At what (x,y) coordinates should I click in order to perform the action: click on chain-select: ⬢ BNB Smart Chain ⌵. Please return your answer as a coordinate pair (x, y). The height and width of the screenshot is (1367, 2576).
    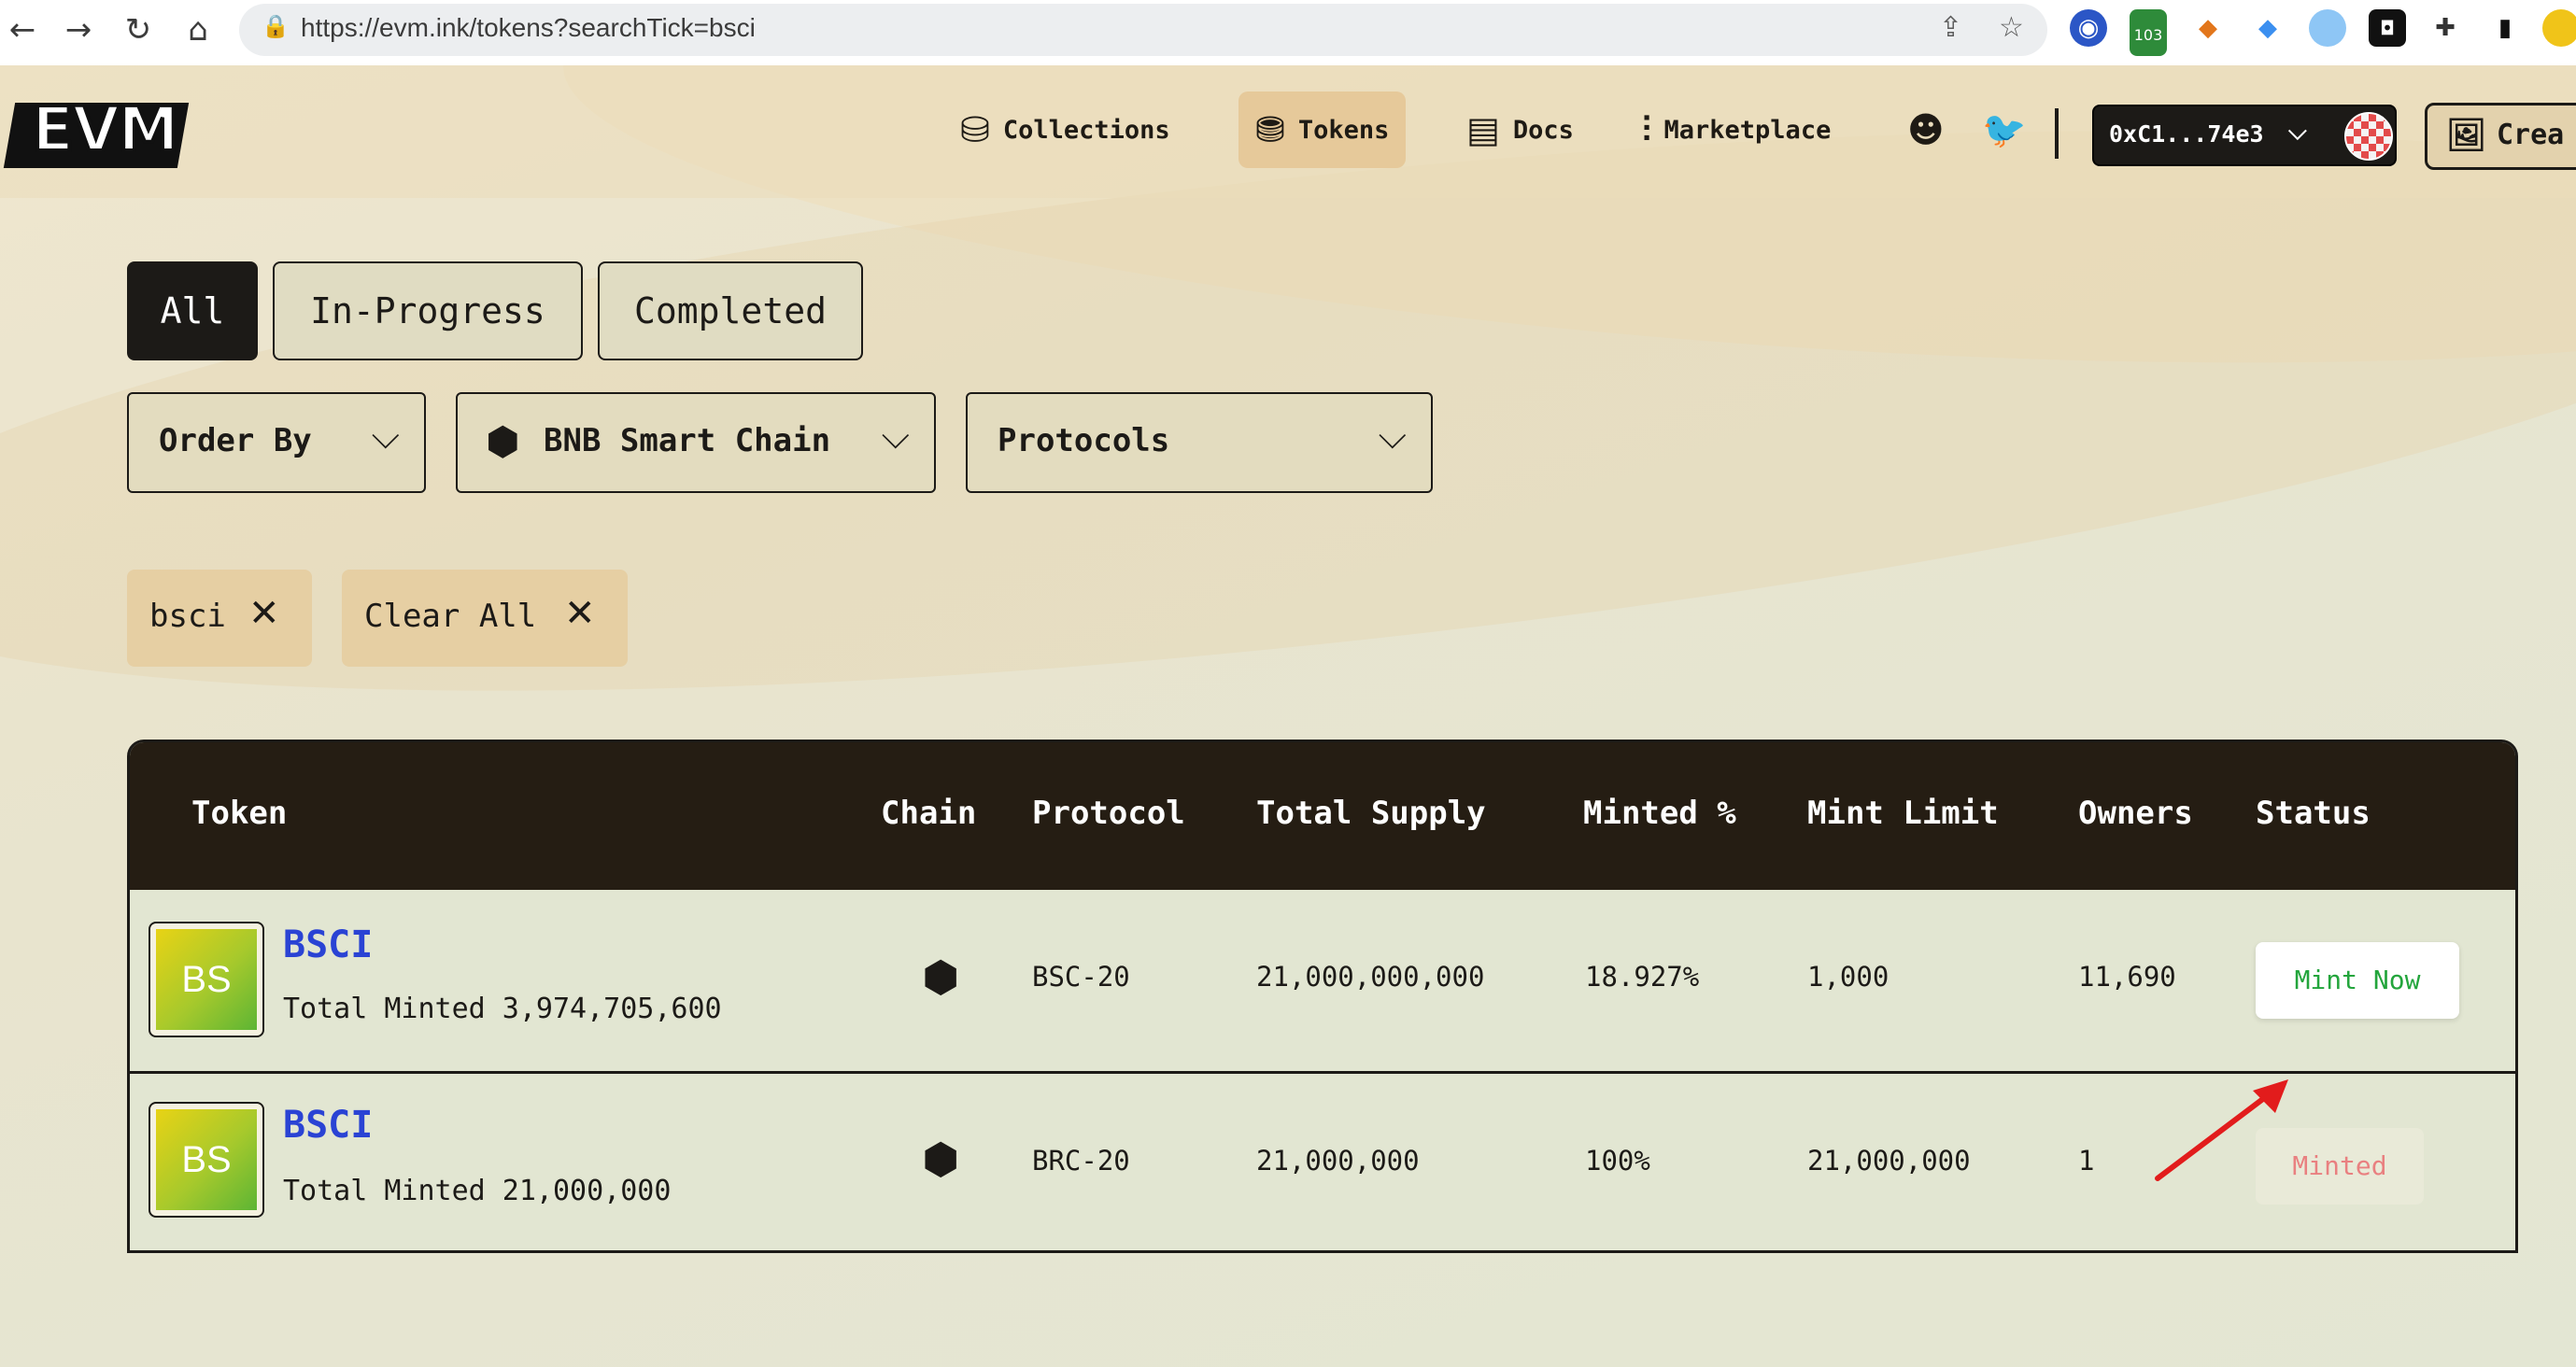
    Looking at the image, I should click on (696, 443).